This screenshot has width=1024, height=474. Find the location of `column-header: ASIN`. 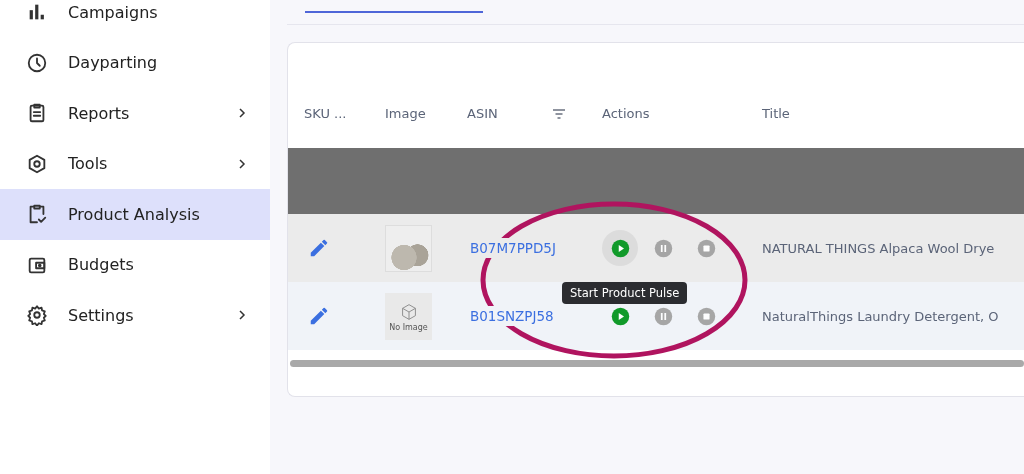

column-header: ASIN is located at coordinates (482, 113).